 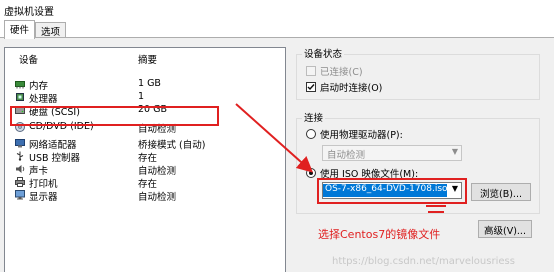 I want to click on iso-image-radio, so click(x=311, y=173).